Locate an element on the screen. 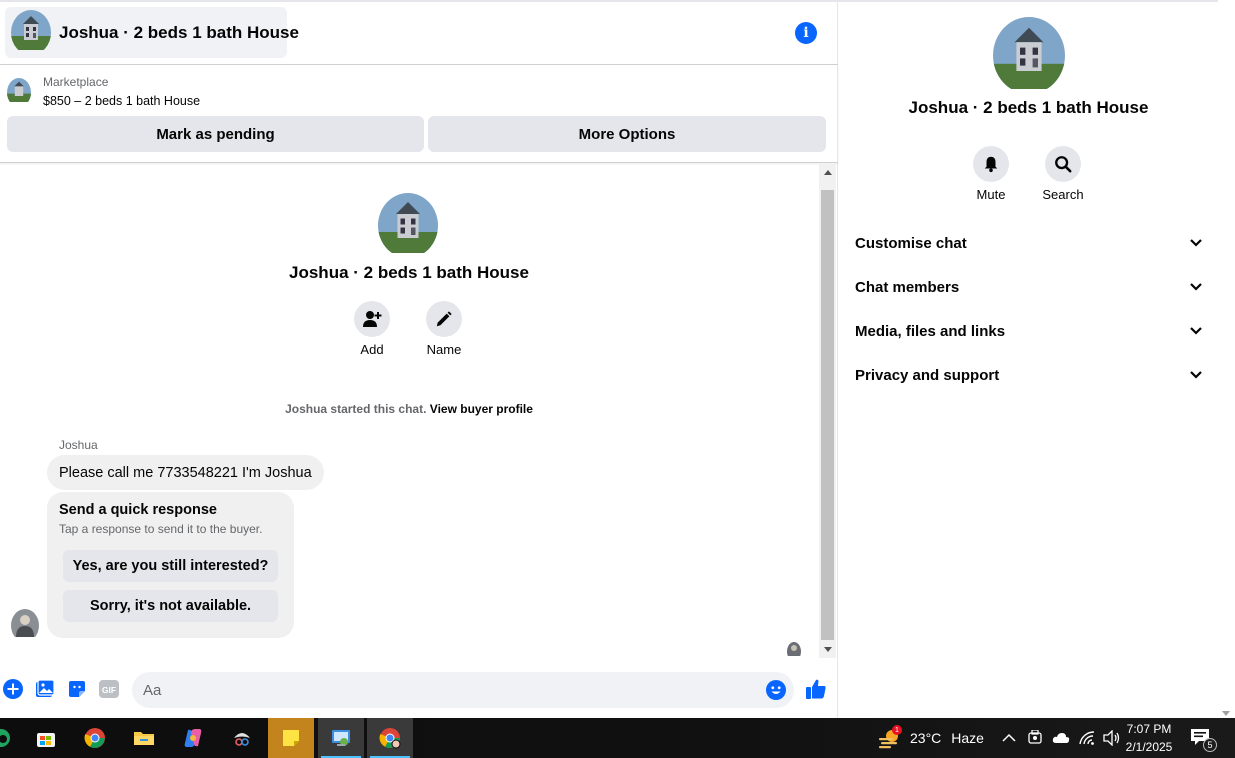  file-explorer-icon is located at coordinates (144, 738).